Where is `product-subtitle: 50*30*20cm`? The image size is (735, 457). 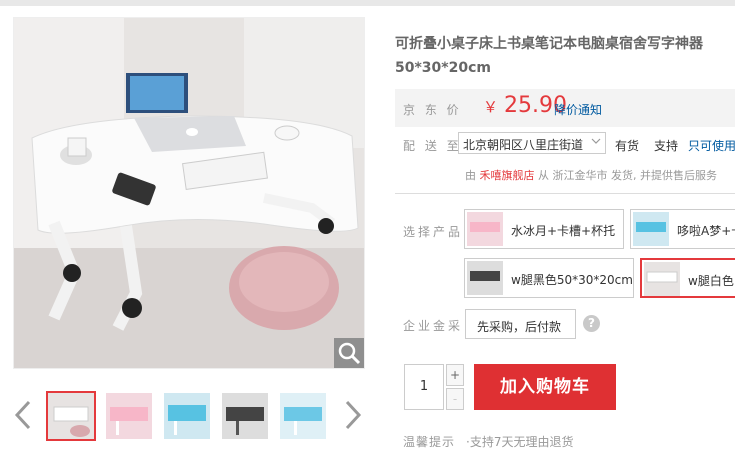
product-subtitle: 50*30*20cm is located at coordinates (443, 68).